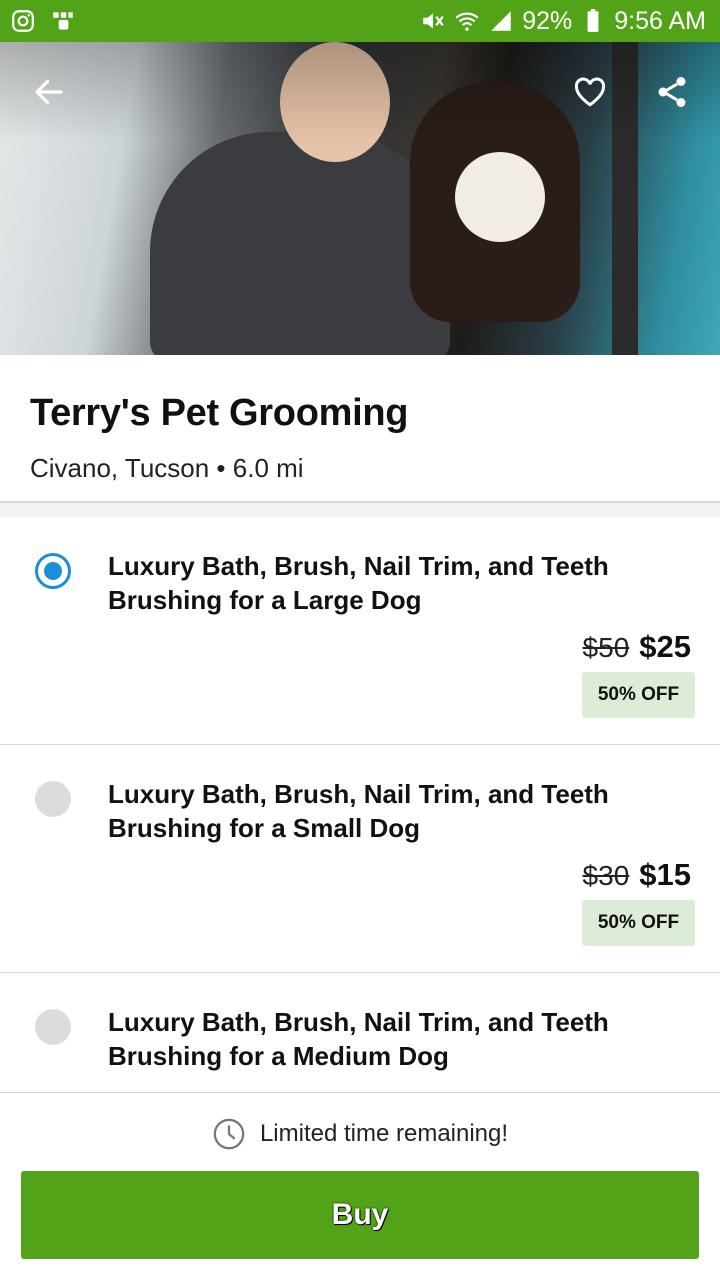 The height and width of the screenshot is (1280, 720). I want to click on original-price: $50, so click(606, 647).